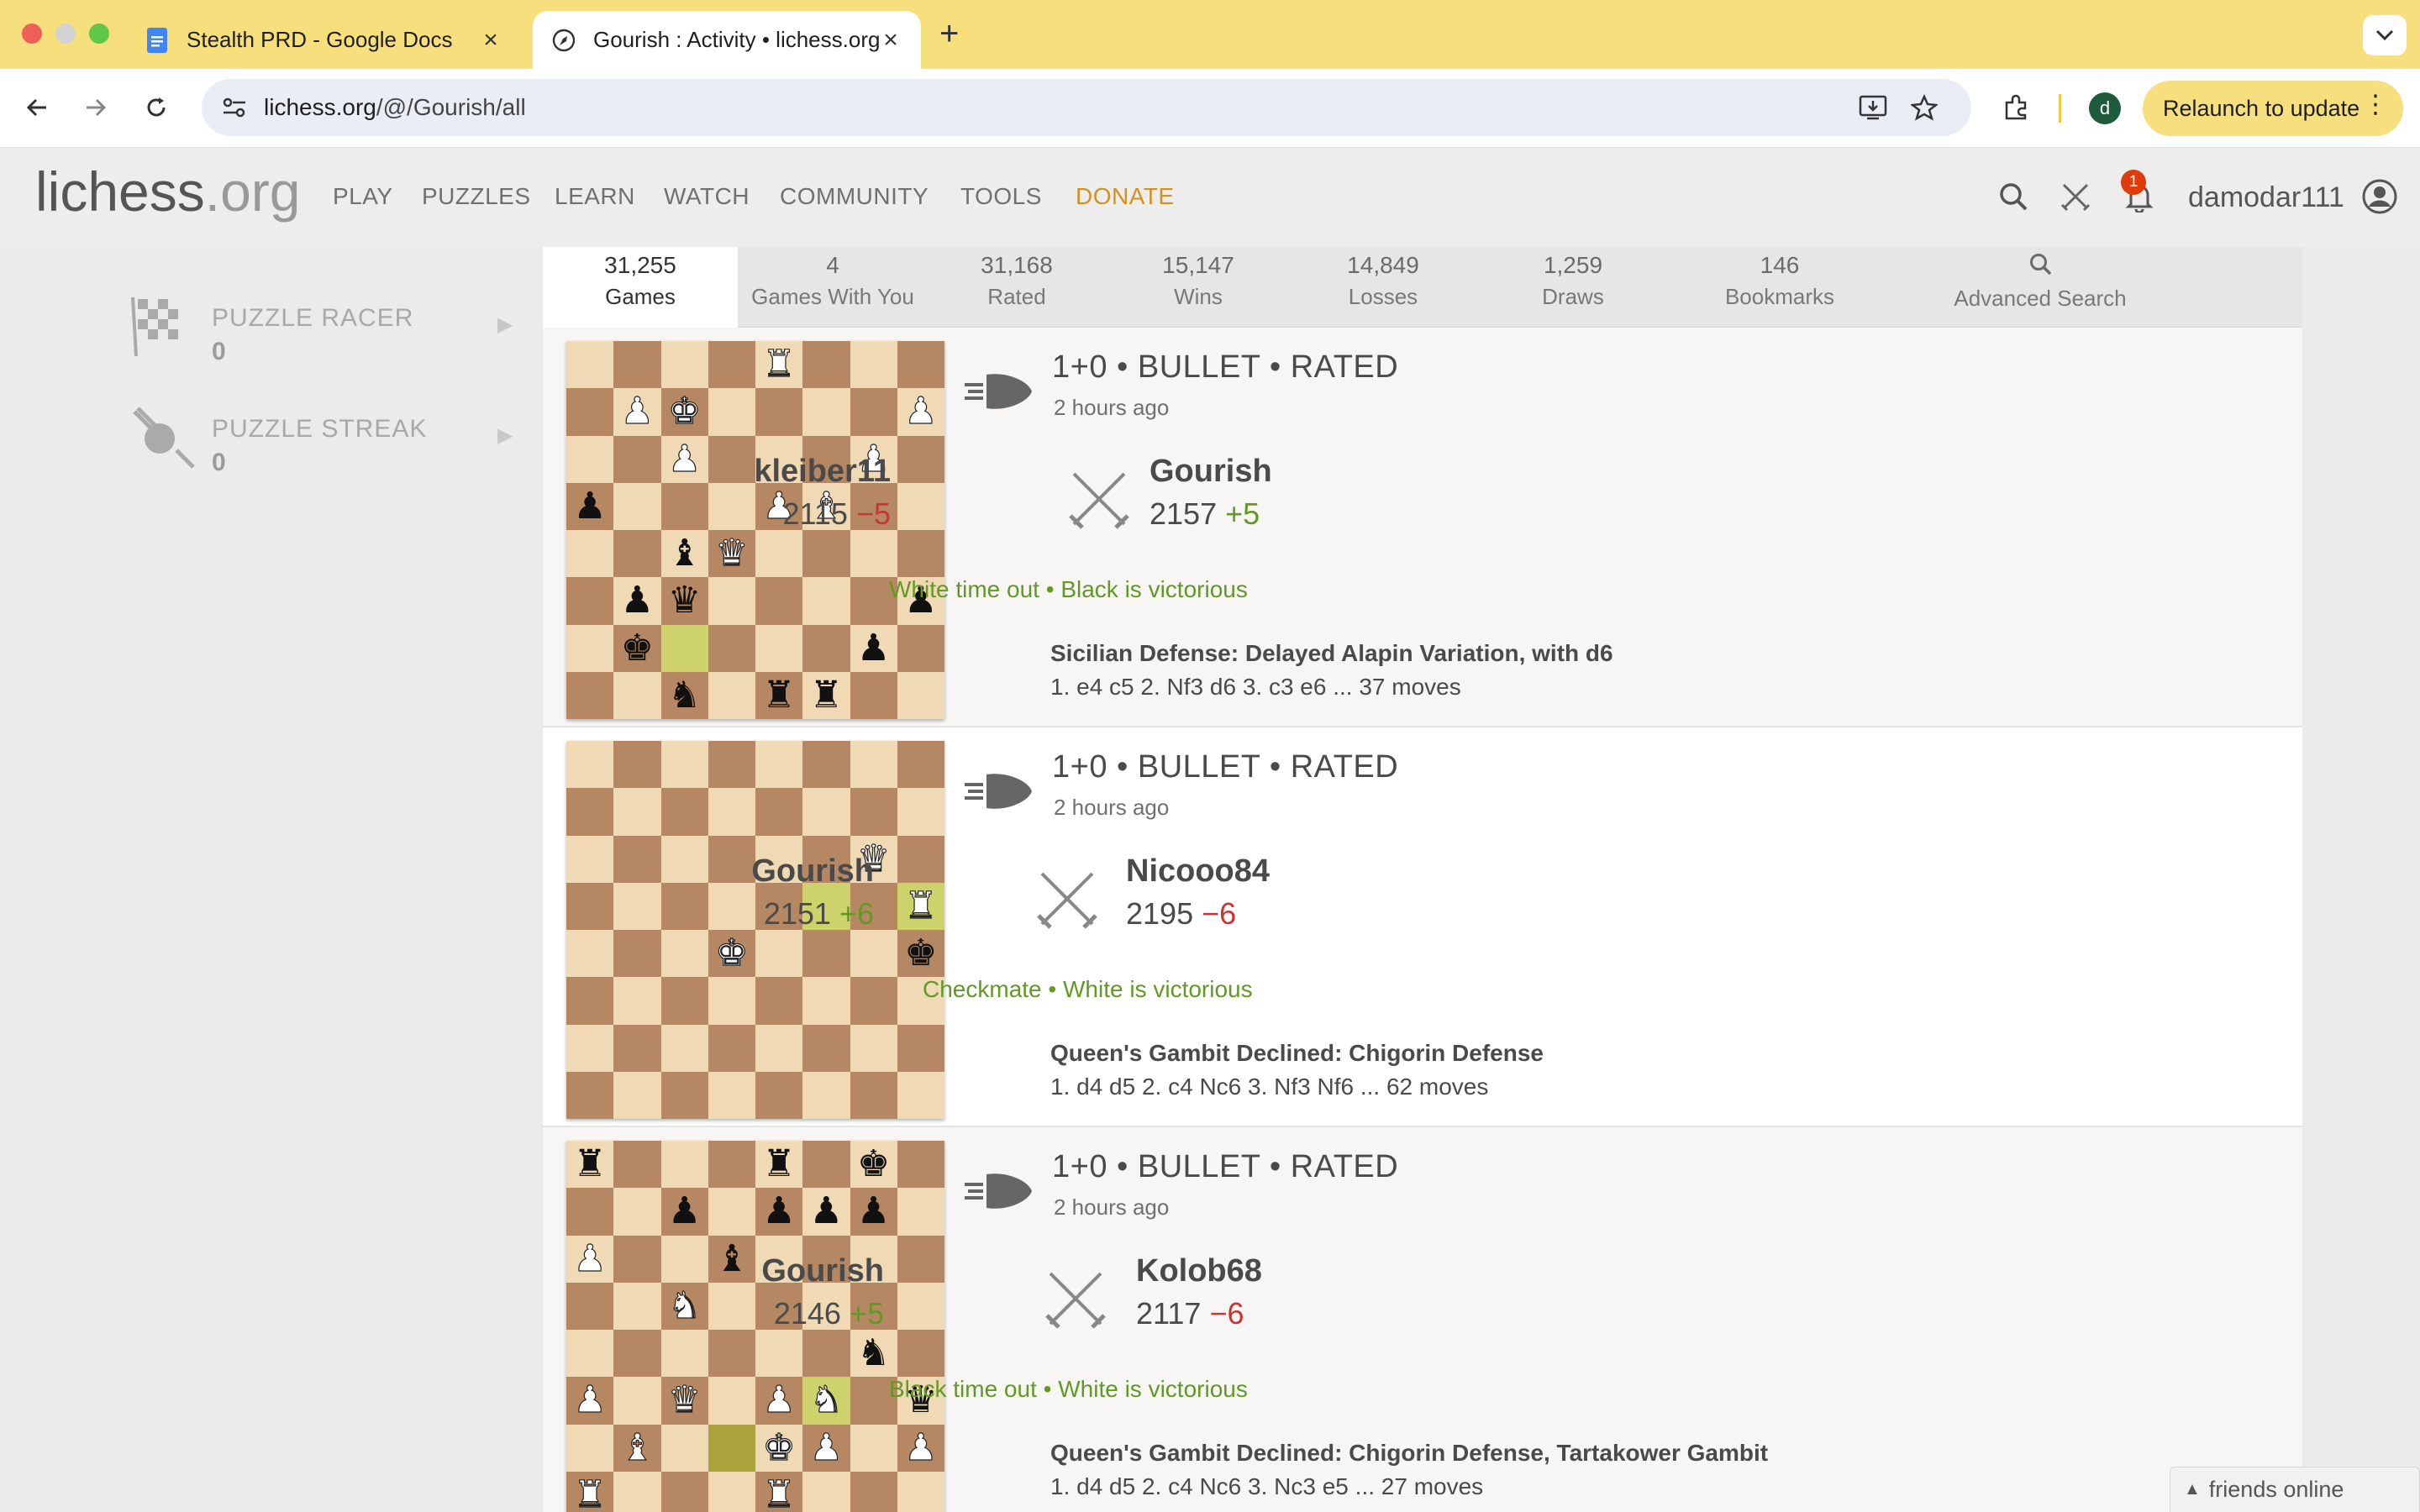 The height and width of the screenshot is (1512, 2420). Describe the element at coordinates (922, 411) in the screenshot. I see `white-pawn-icon: ♟` at that location.